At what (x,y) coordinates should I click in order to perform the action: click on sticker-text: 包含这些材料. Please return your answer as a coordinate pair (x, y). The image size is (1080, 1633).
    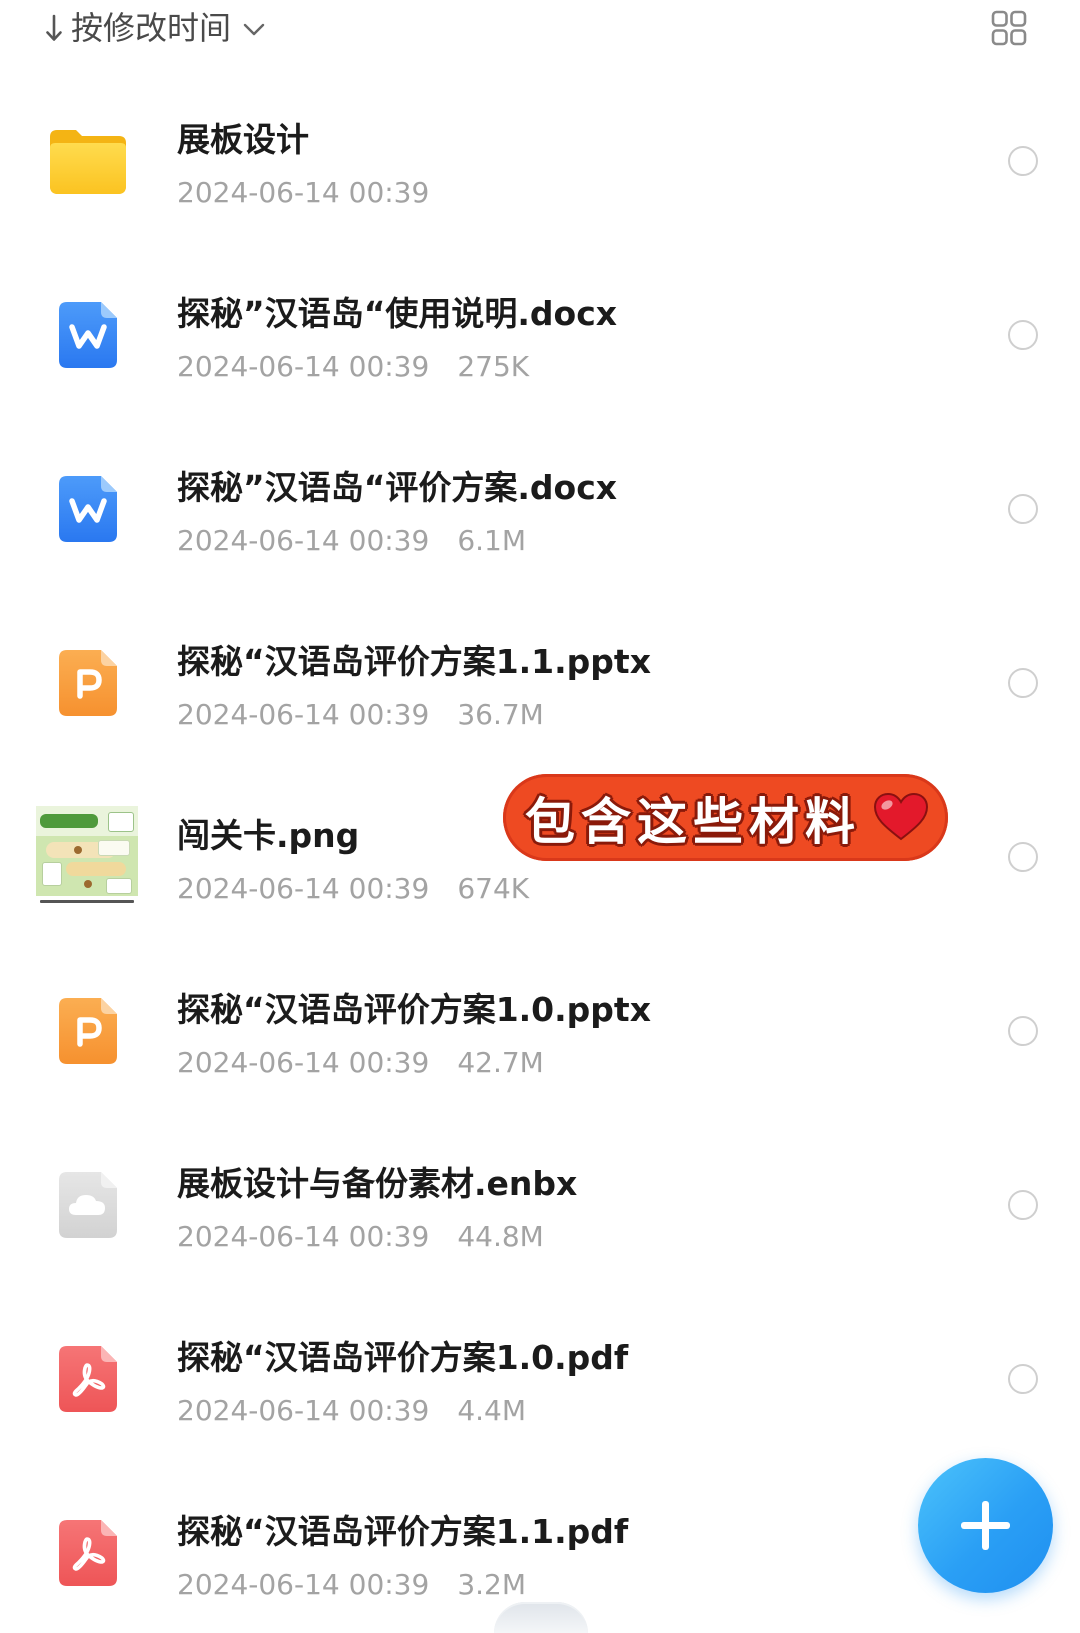
    Looking at the image, I should click on (693, 821).